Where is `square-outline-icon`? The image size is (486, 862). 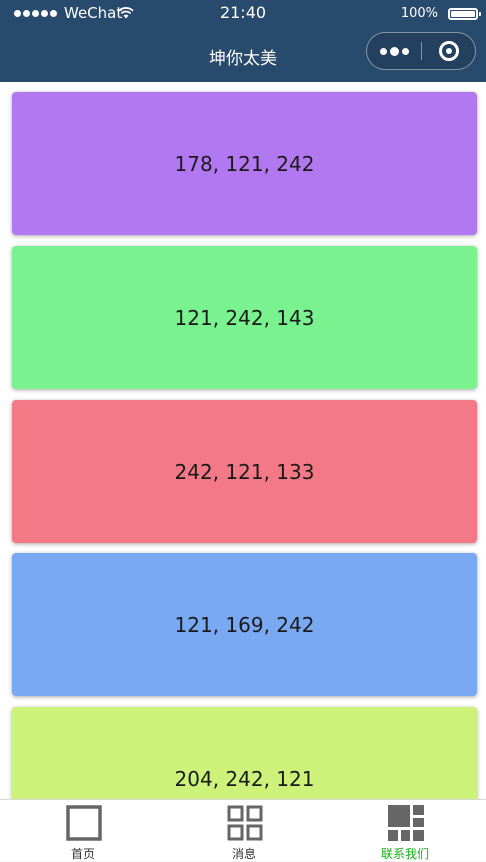 square-outline-icon is located at coordinates (84, 823).